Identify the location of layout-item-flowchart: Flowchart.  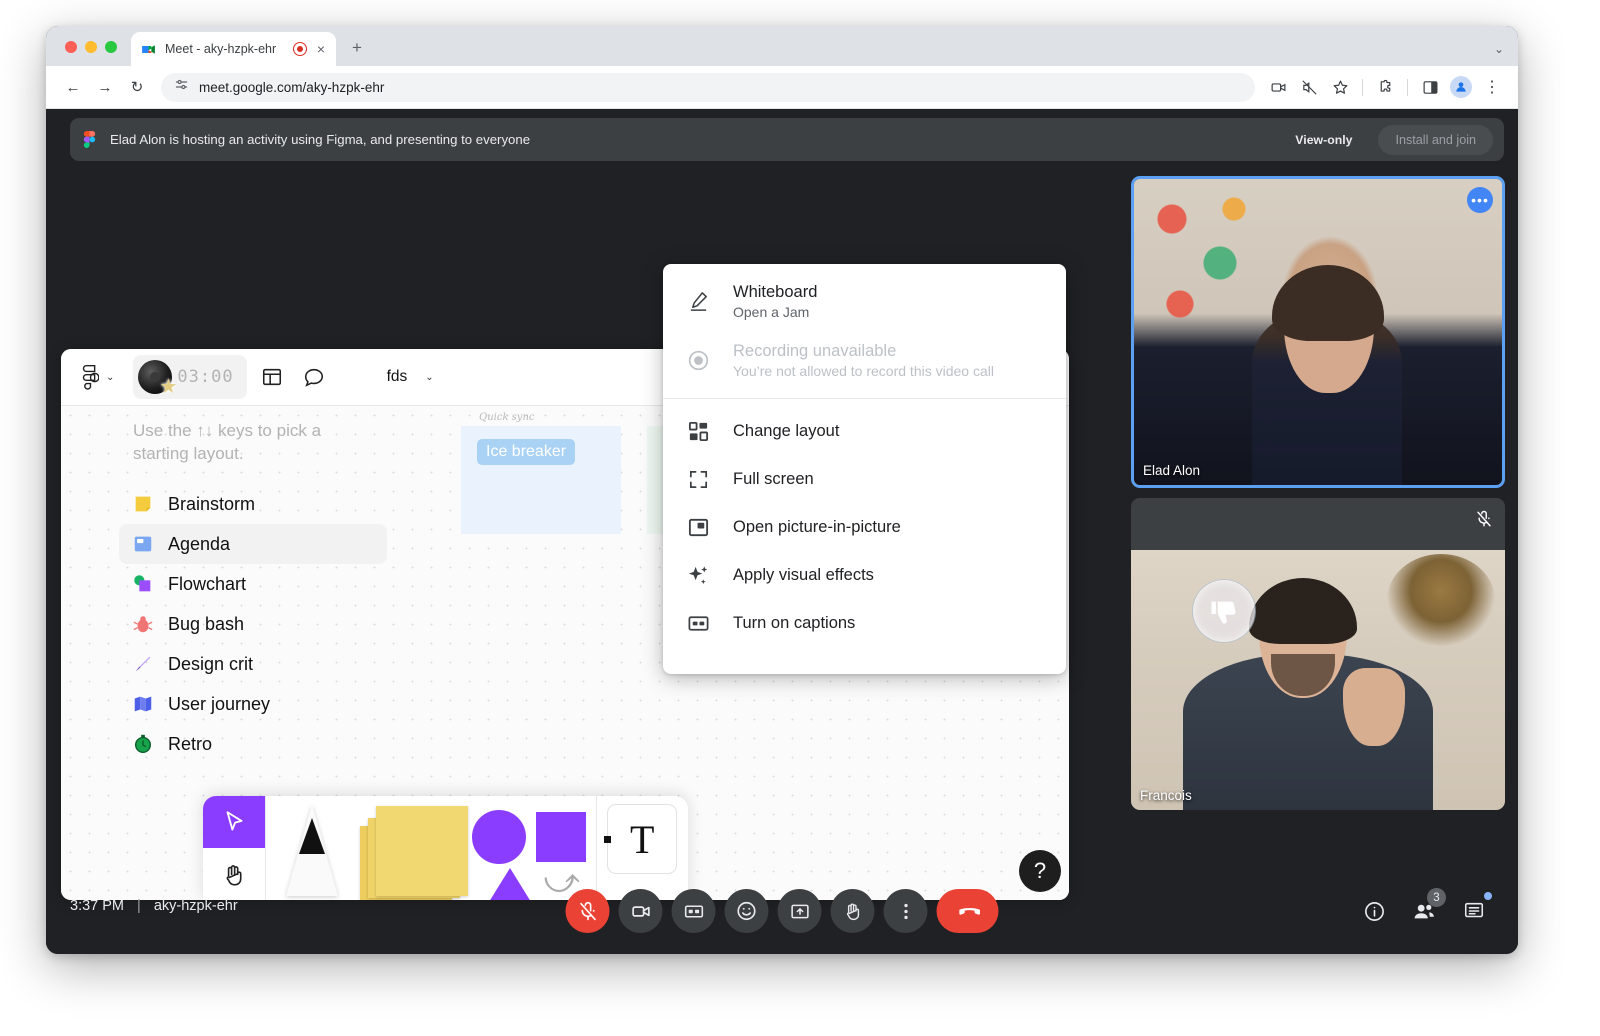
(253, 584).